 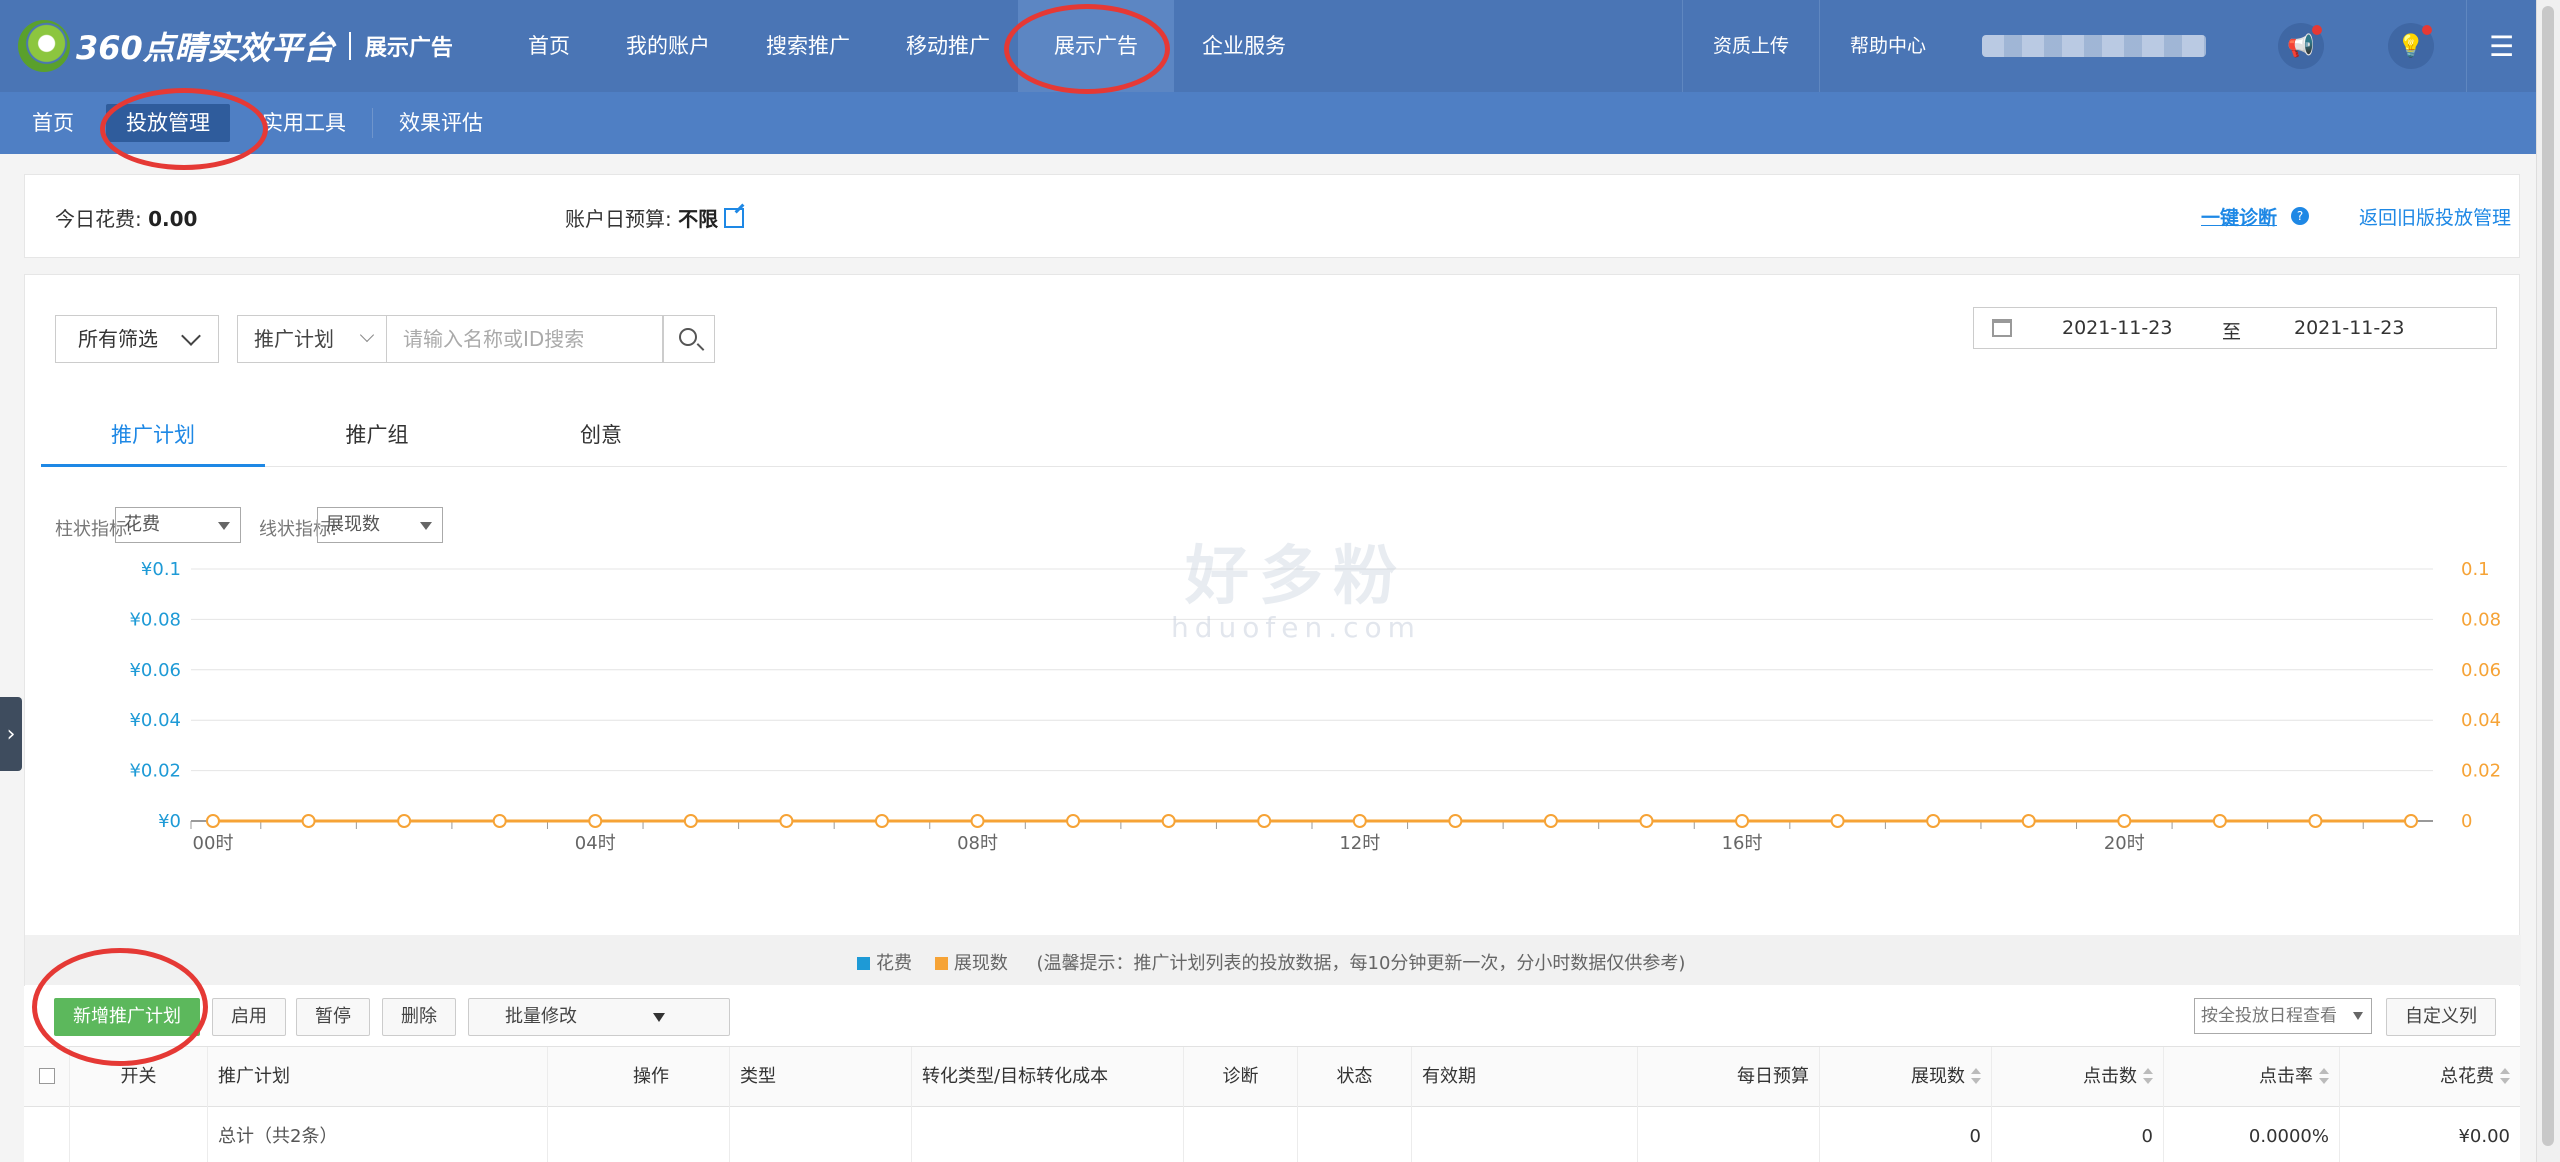 I want to click on logo-divider, so click(x=349, y=46).